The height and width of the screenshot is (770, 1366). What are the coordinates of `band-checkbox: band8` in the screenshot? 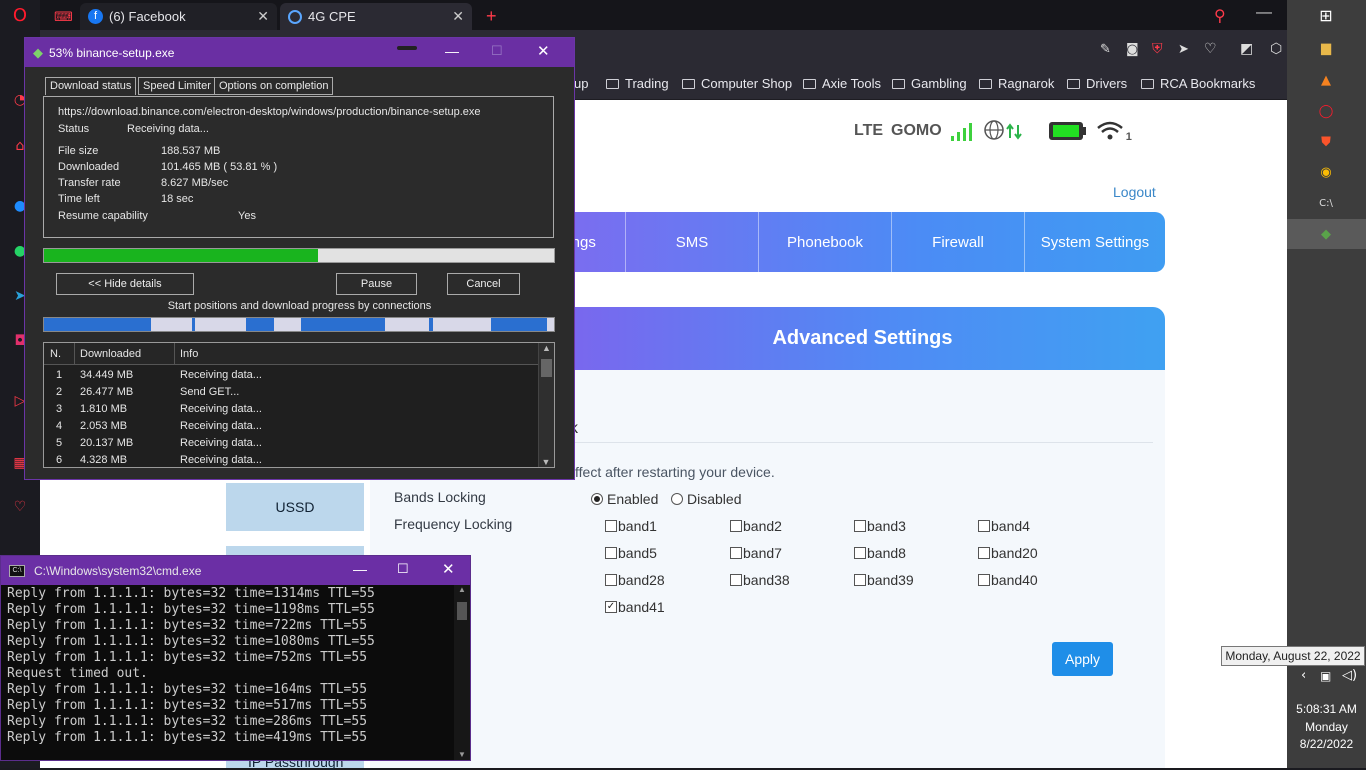 It's located at (880, 553).